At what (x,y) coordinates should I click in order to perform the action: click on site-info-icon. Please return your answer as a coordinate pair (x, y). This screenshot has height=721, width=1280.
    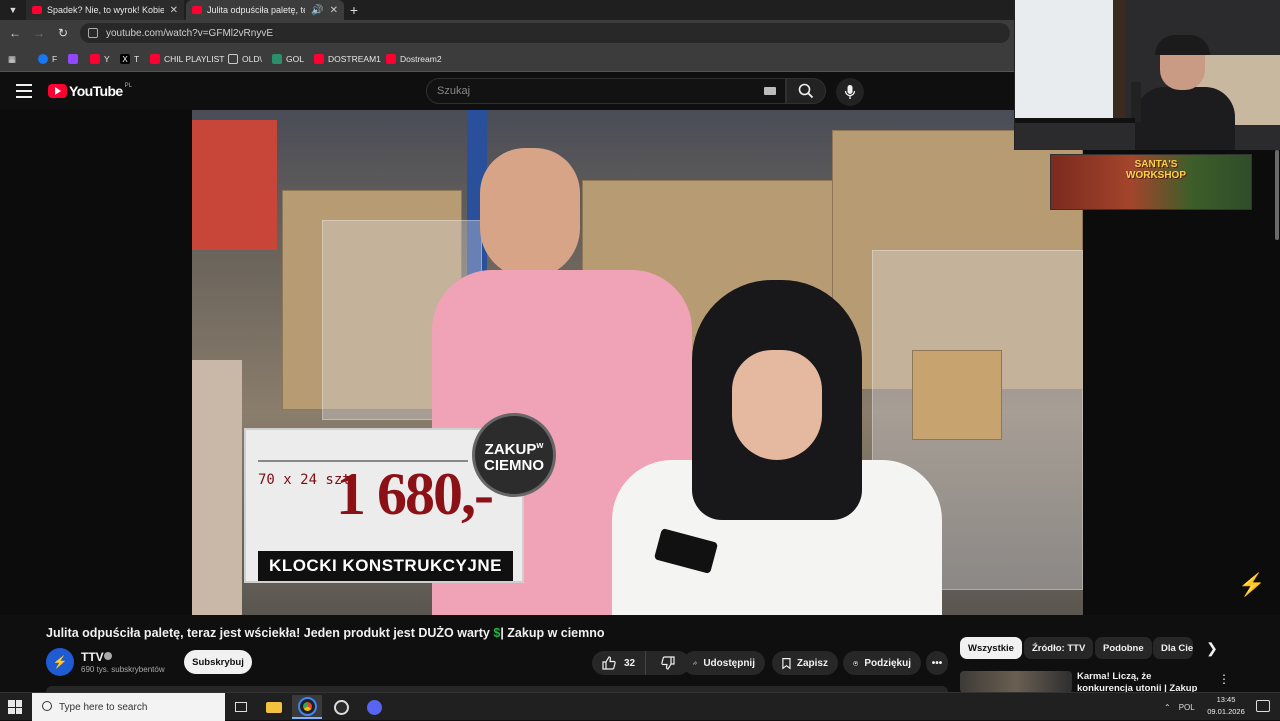
    Looking at the image, I should click on (93, 33).